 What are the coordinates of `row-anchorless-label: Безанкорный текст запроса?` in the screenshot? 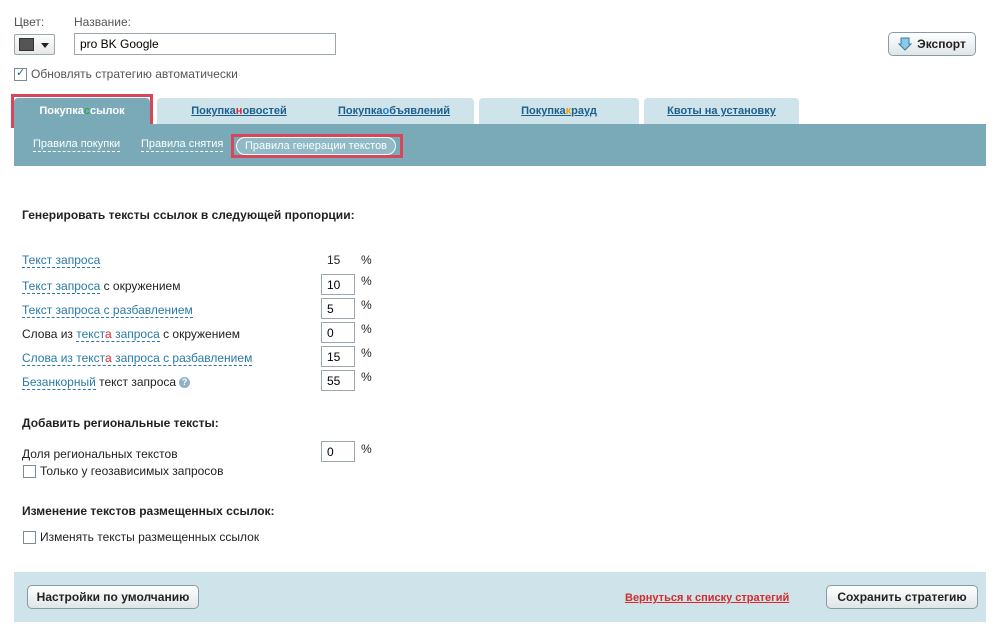 It's located at (106, 382).